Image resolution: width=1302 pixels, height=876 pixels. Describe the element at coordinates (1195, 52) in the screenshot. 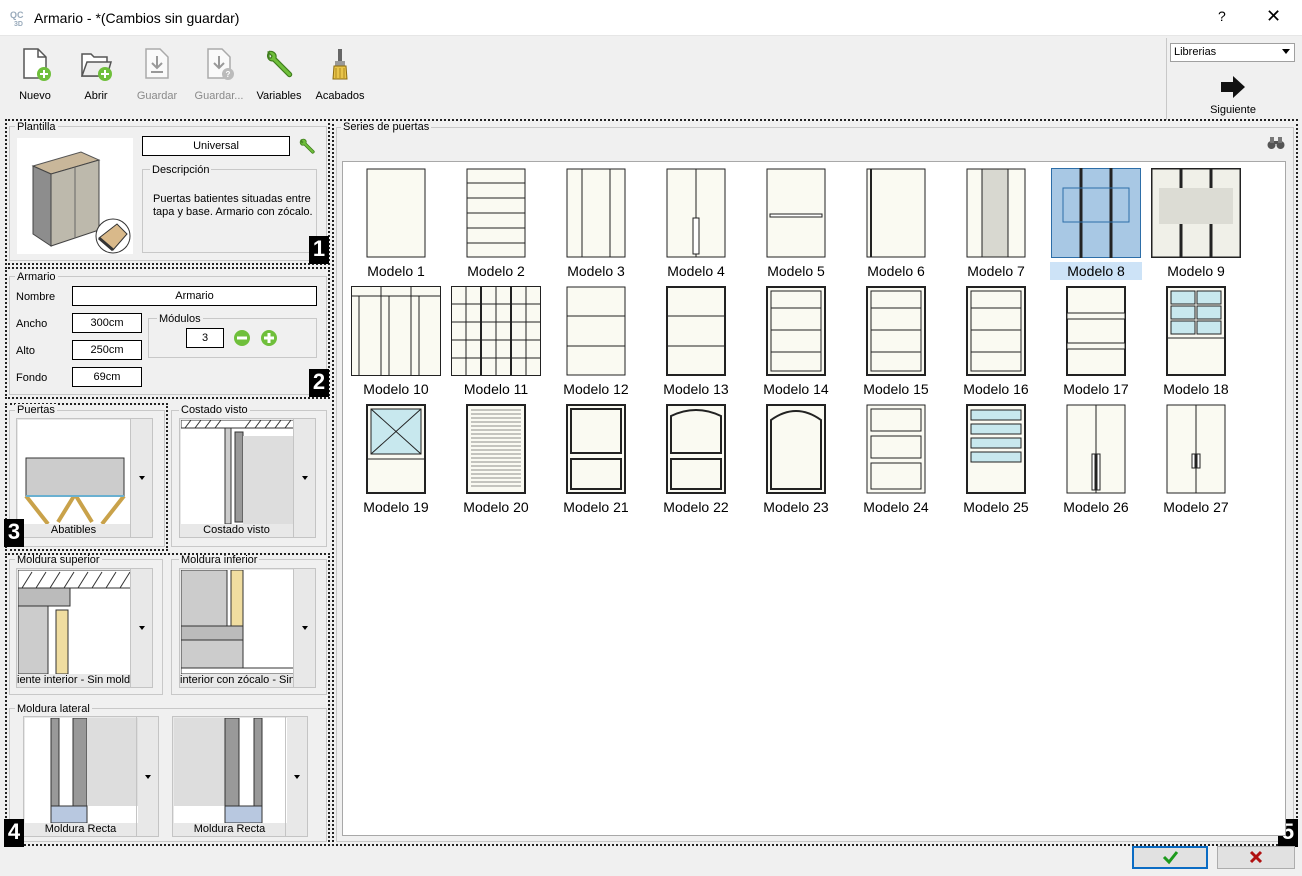

I see `library-select-value: Librerias` at that location.